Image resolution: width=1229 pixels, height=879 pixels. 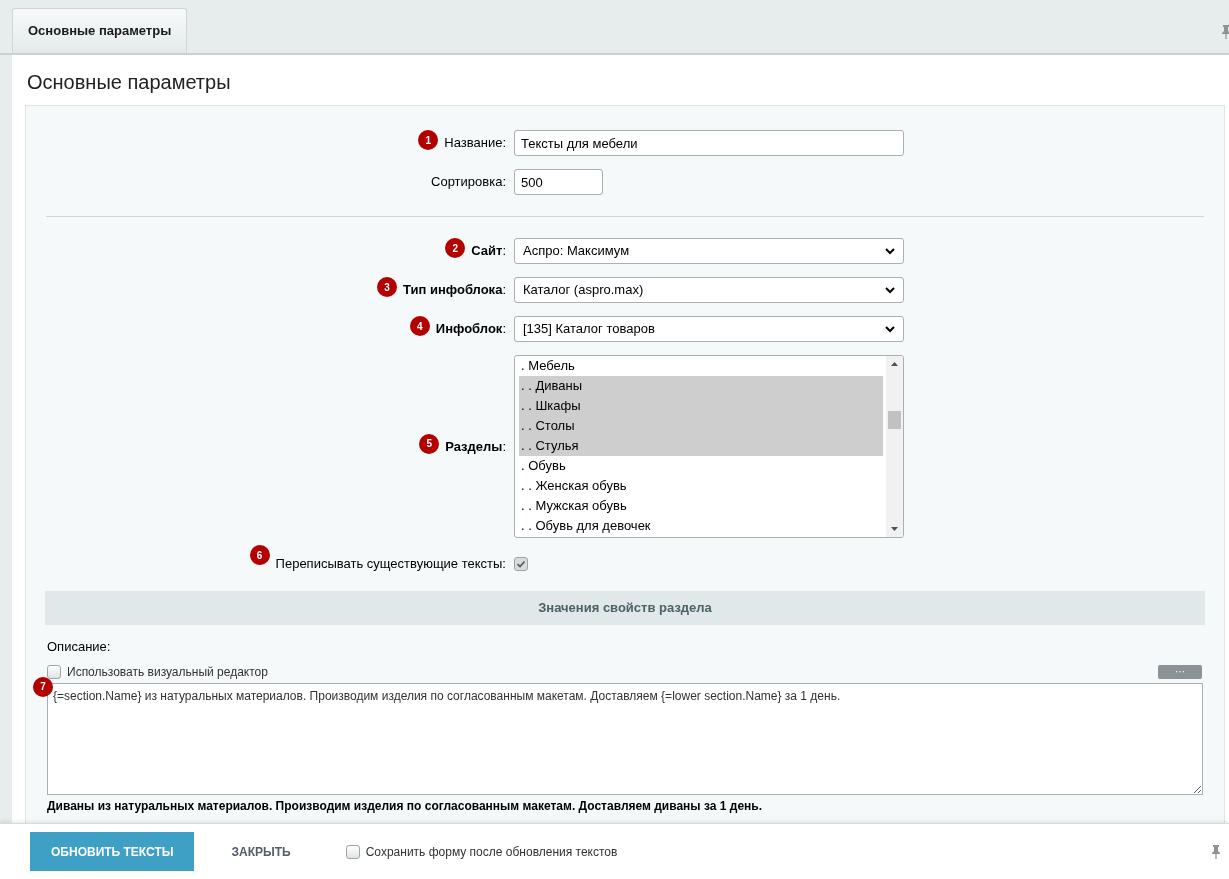 I want to click on number-marker: 3, so click(x=387, y=287).